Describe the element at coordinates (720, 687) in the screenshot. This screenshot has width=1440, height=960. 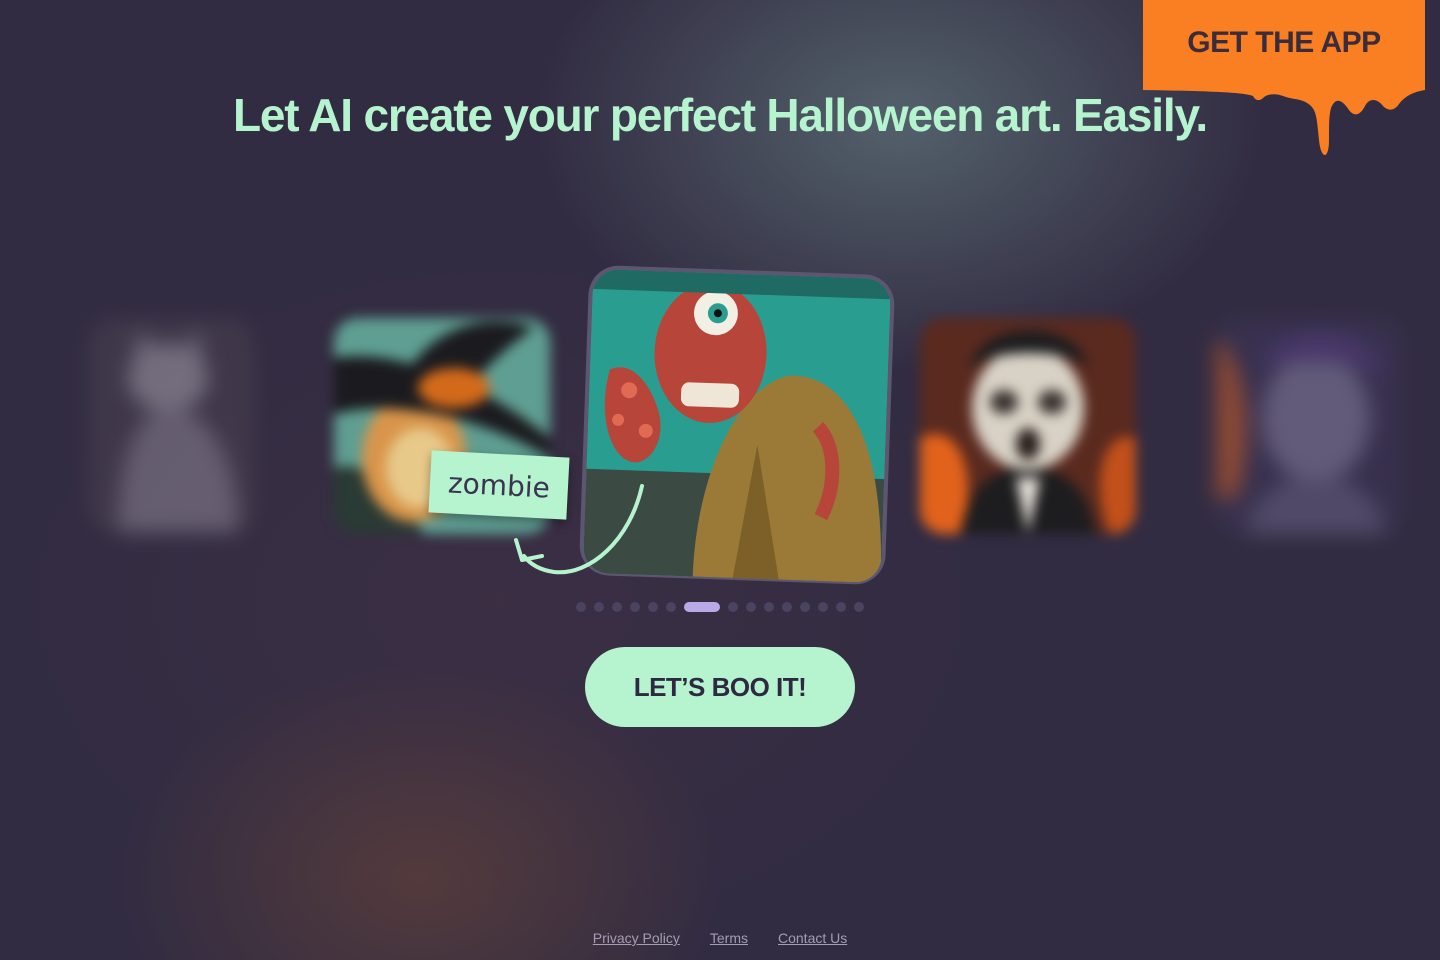
I see `lets-boo-it-button: LET’S BOO IT!` at that location.